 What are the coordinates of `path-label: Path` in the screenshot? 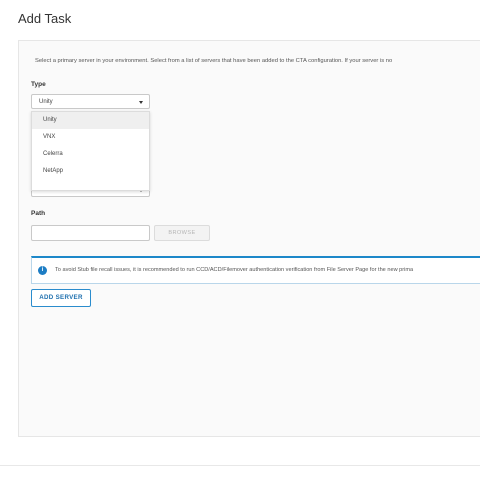 It's located at (38, 213).